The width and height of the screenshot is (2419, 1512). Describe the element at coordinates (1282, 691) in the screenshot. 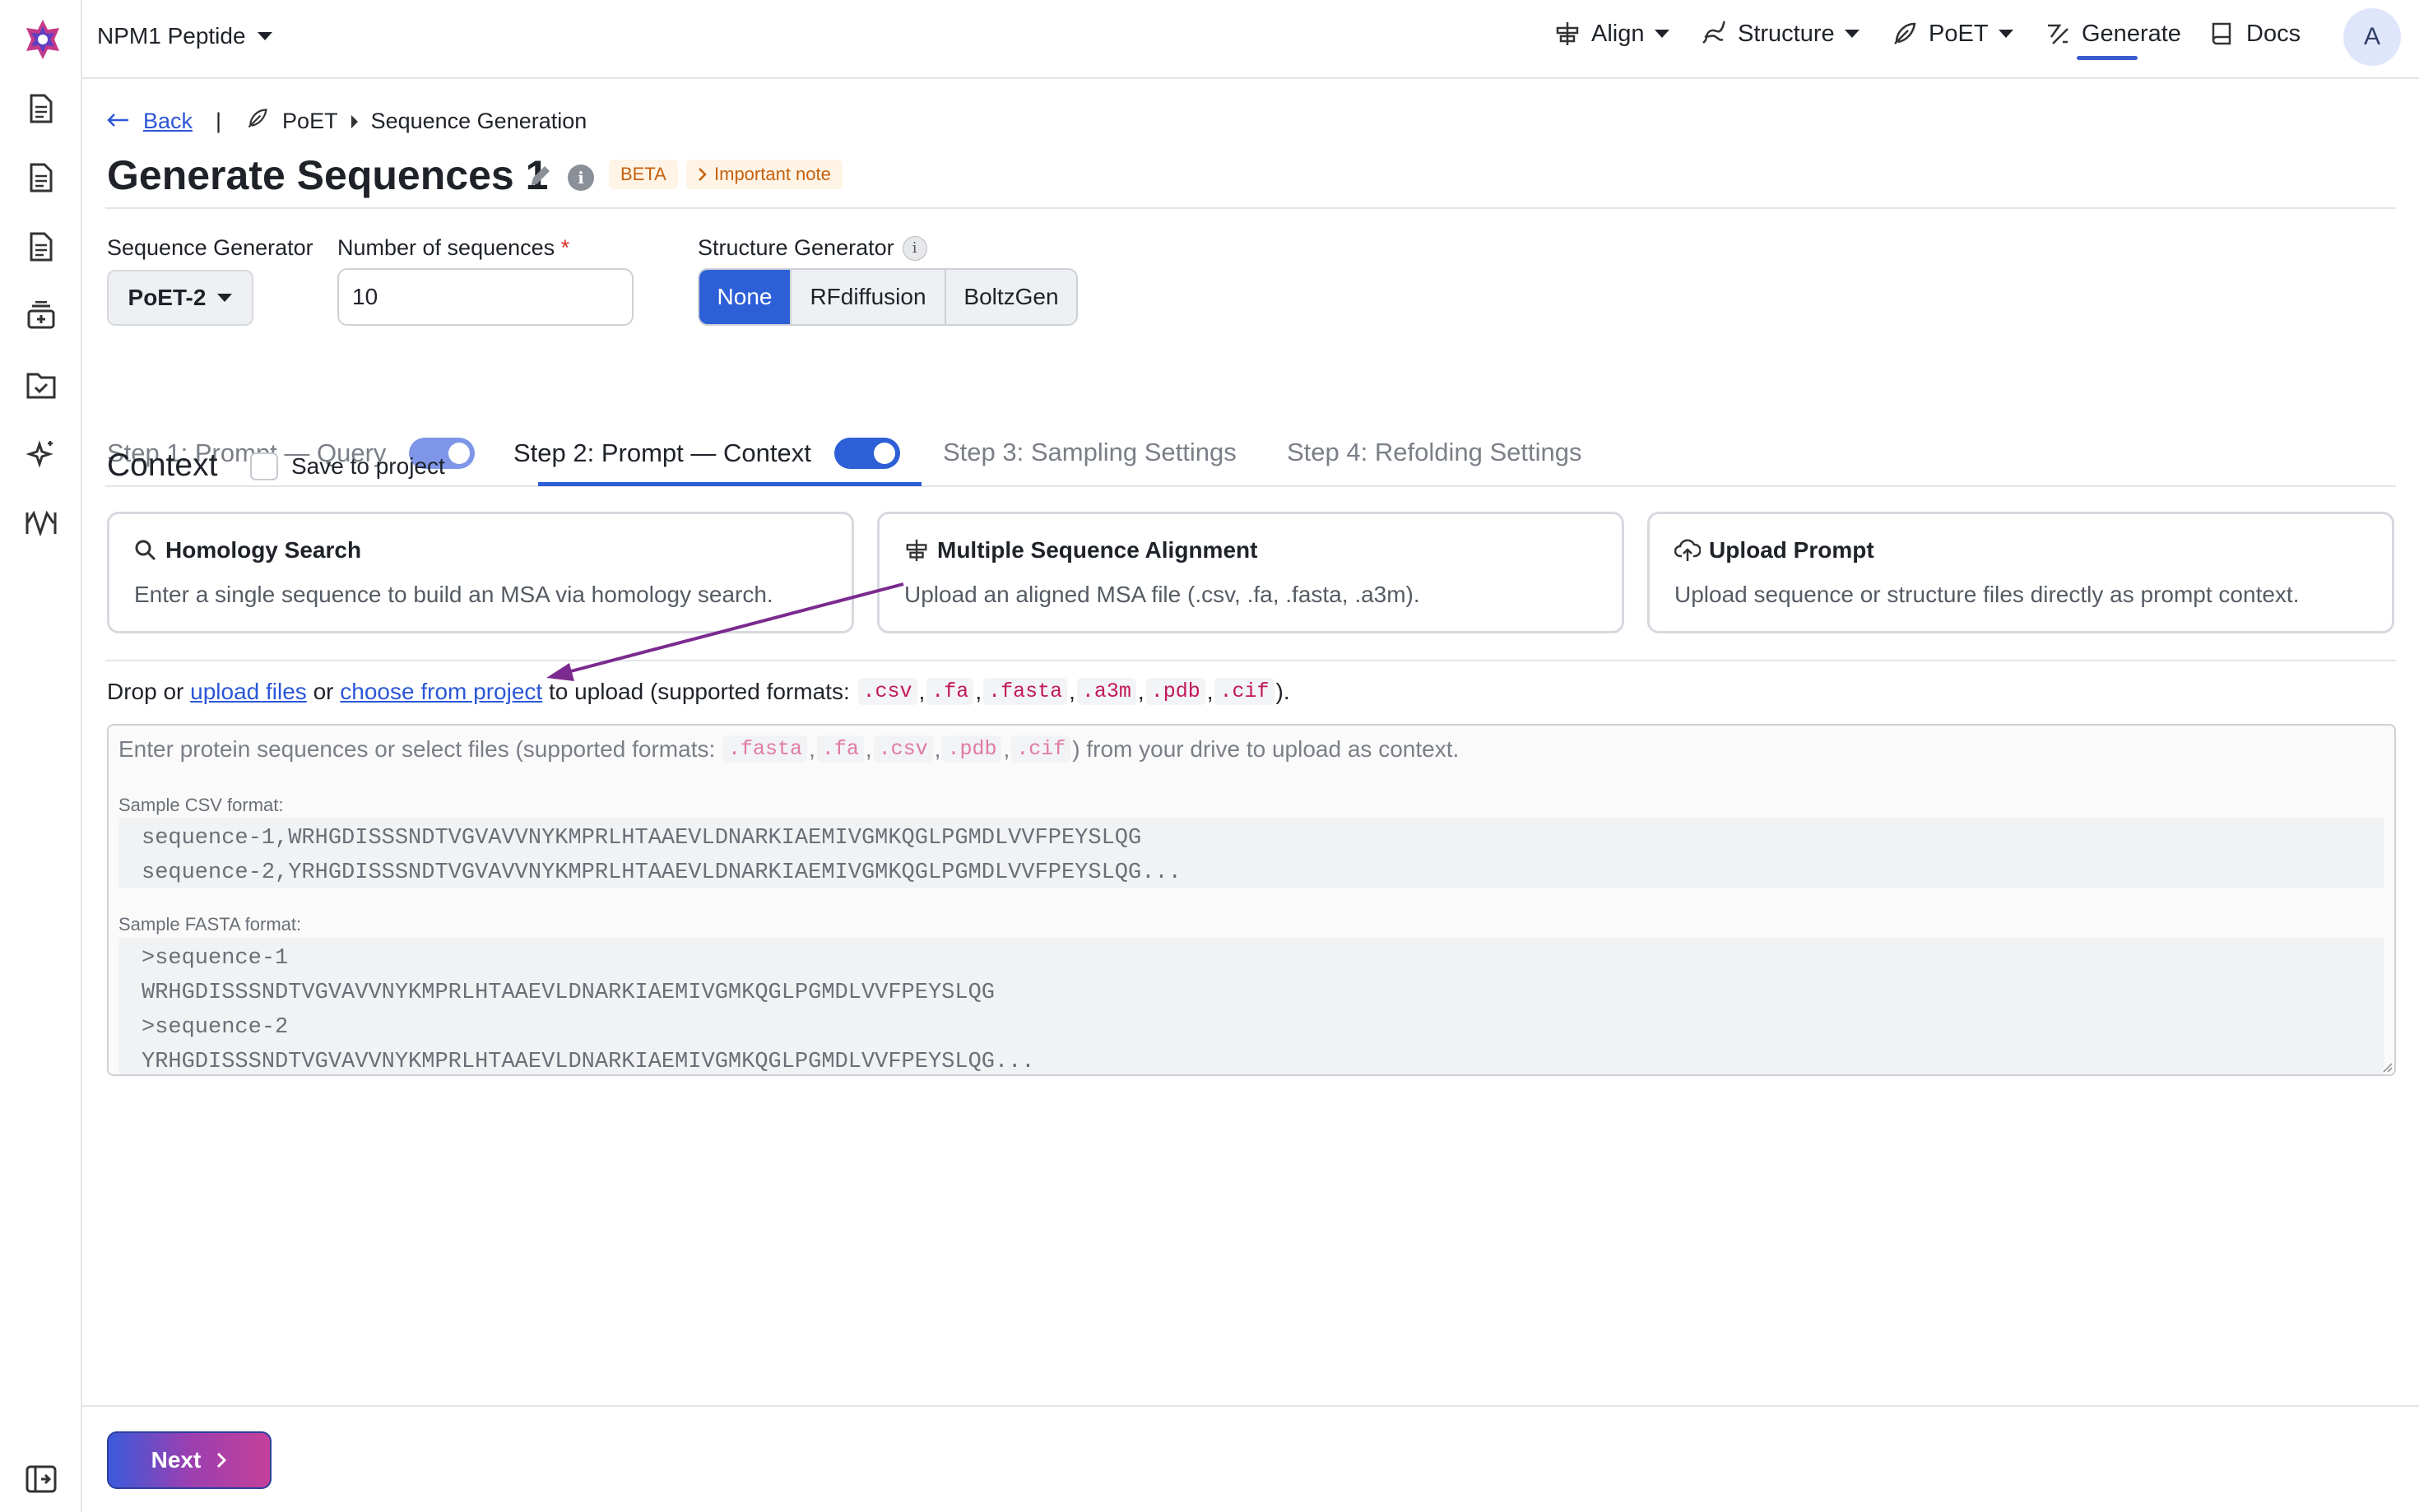

I see `drop-end: ).` at that location.